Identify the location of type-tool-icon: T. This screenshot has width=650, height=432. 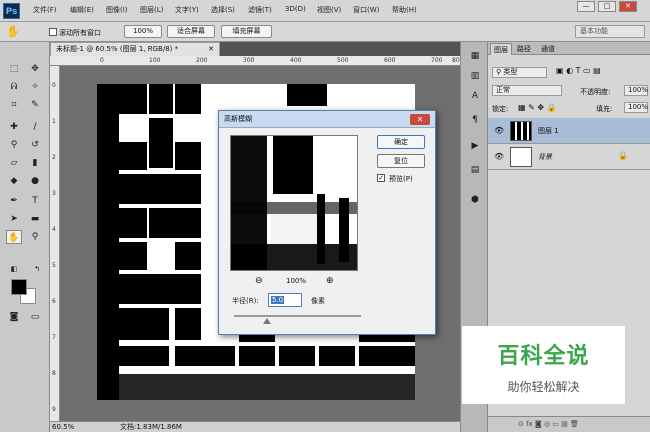
(35, 201).